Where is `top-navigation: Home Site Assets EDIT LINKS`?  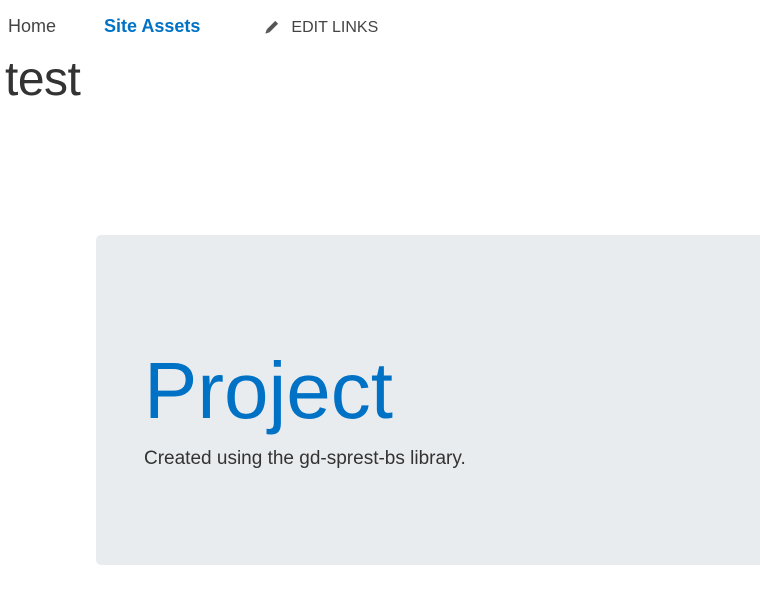 top-navigation: Home Site Assets EDIT LINKS is located at coordinates (193, 26).